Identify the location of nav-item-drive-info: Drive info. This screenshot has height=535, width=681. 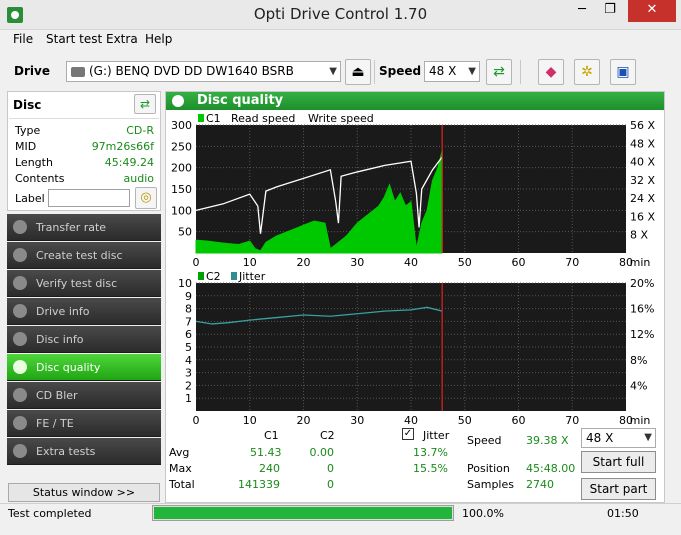
(84, 311).